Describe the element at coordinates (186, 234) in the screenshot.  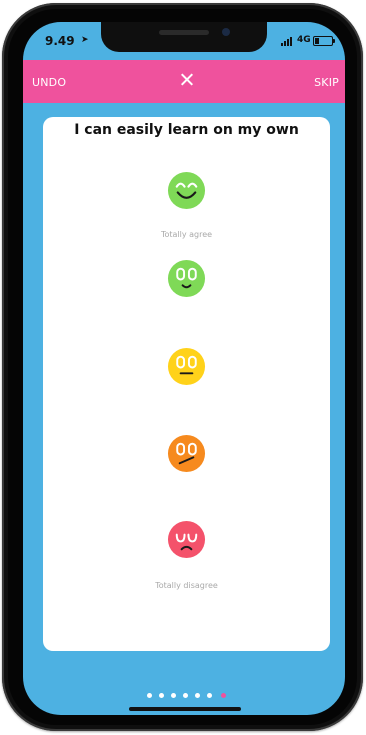
I see `caption-totally-agree: Totally agree` at that location.